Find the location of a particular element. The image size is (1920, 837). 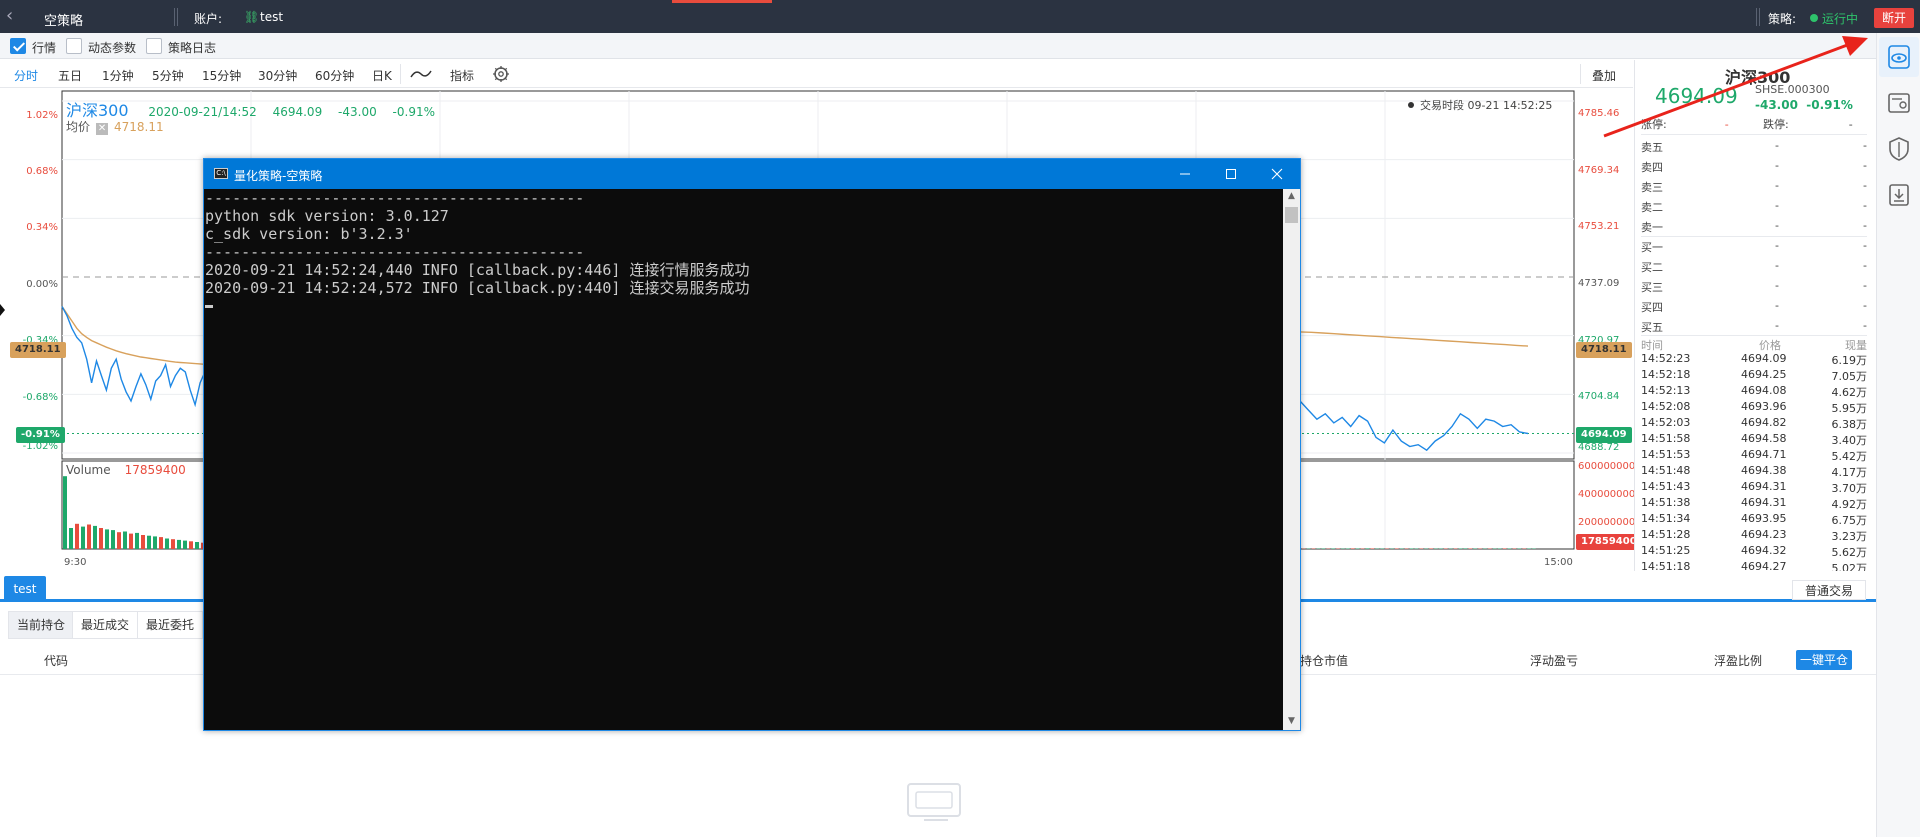

checkbox-dynamic-params: 动态参数 is located at coordinates (104, 46).